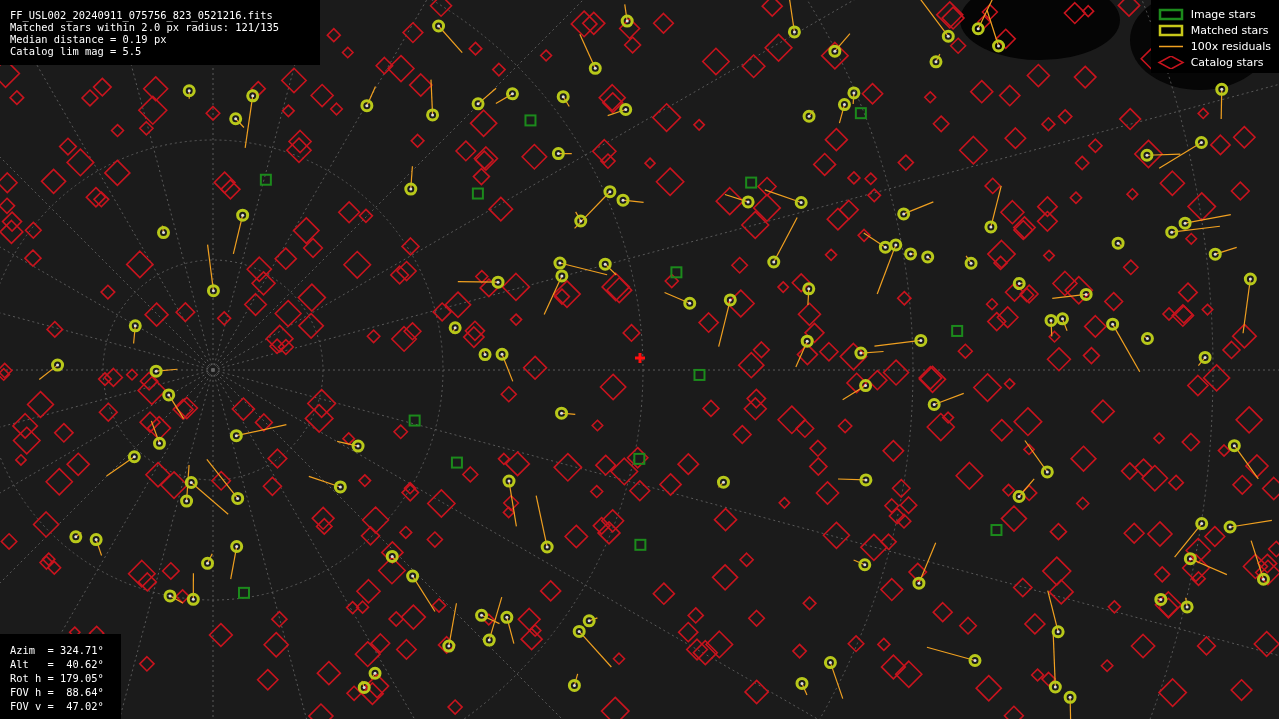 The image size is (1279, 719). What do you see at coordinates (1229, 30) in the screenshot?
I see `legend-label: Matched stars` at bounding box center [1229, 30].